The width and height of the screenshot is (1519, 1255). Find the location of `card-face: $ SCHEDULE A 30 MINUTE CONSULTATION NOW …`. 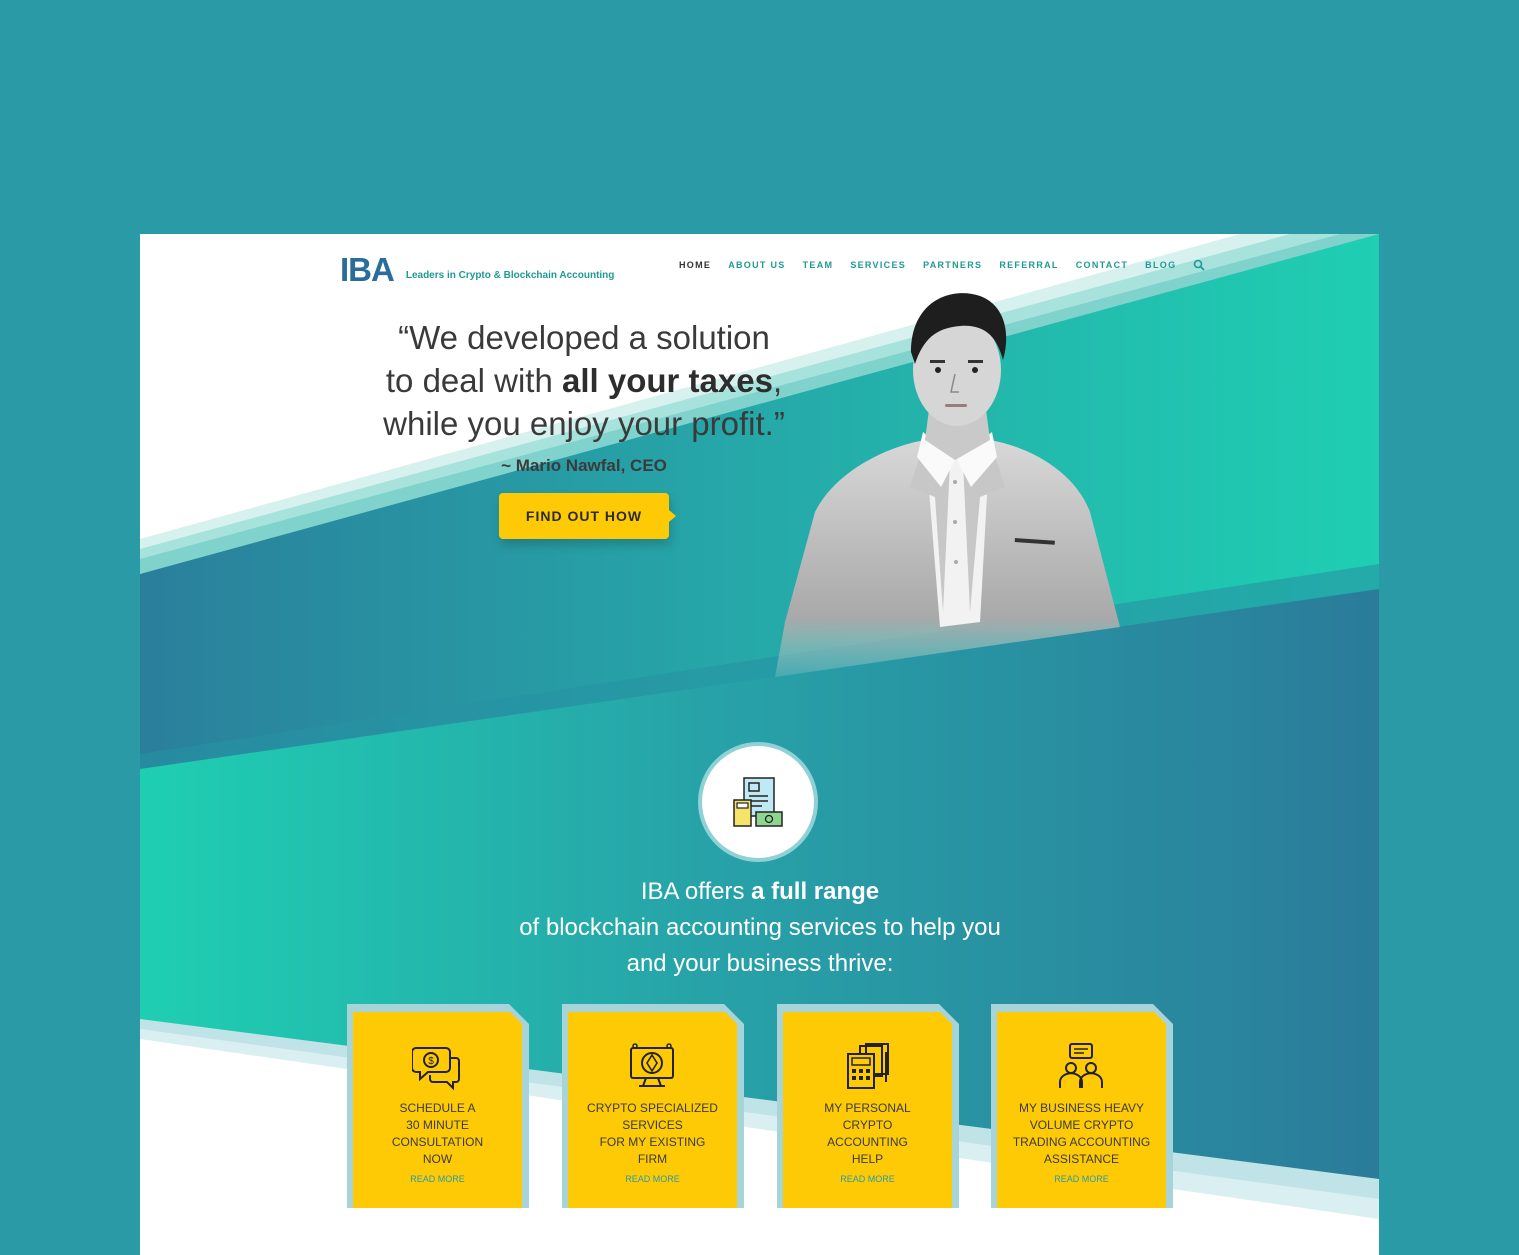

card-face: $ SCHEDULE A 30 MINUTE CONSULTATION NOW … is located at coordinates (437, 1110).